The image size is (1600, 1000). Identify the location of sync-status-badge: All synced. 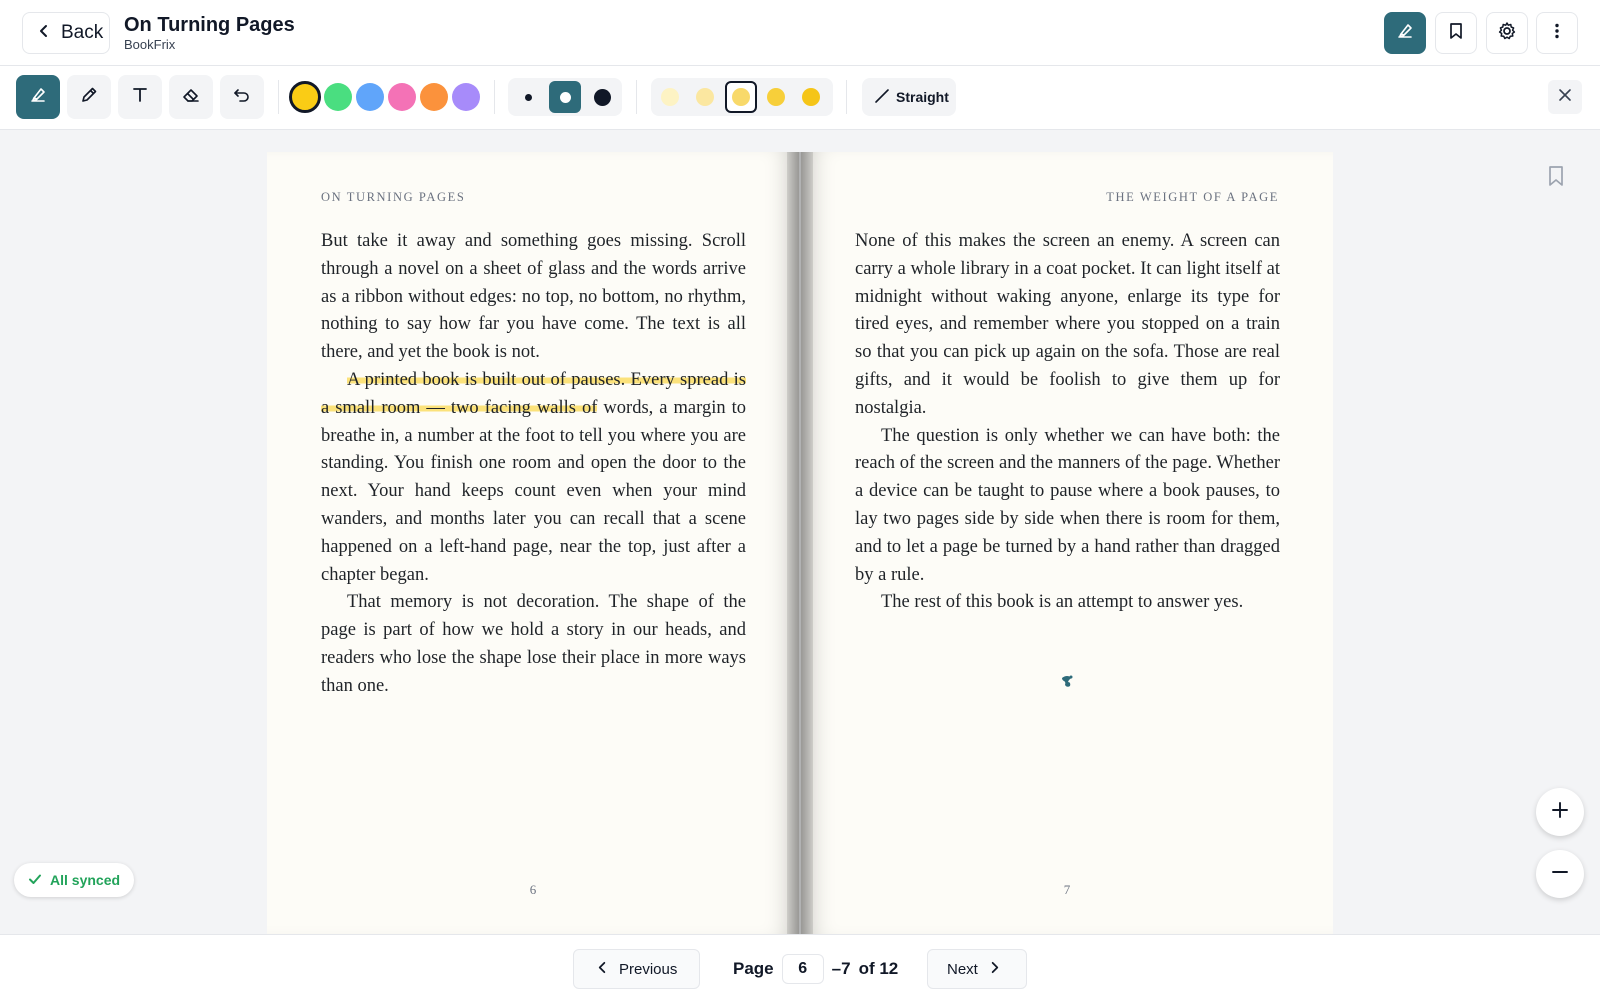
(74, 880).